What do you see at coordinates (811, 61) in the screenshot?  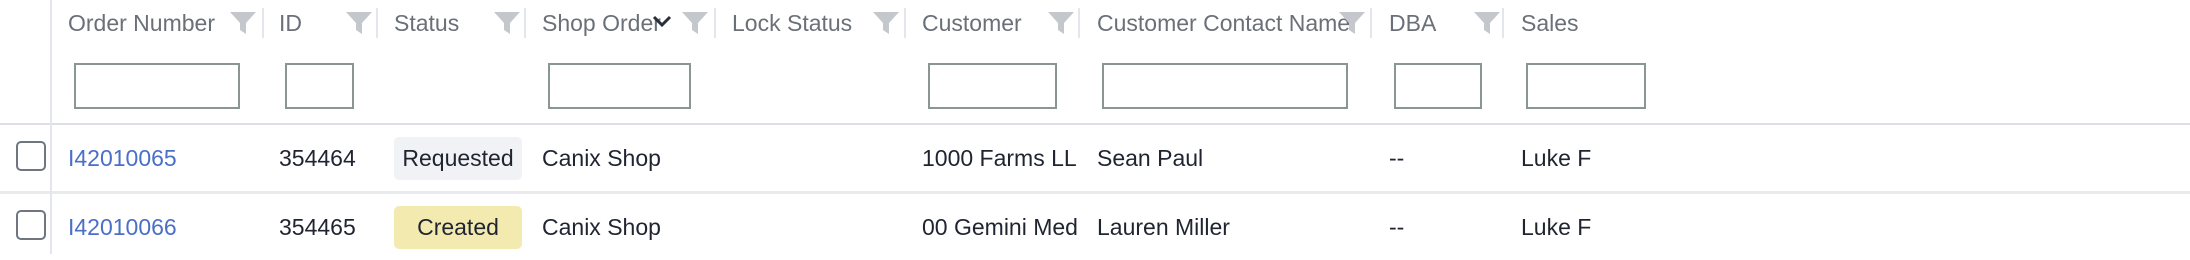 I see `column-header-lock-status: Lock Status` at bounding box center [811, 61].